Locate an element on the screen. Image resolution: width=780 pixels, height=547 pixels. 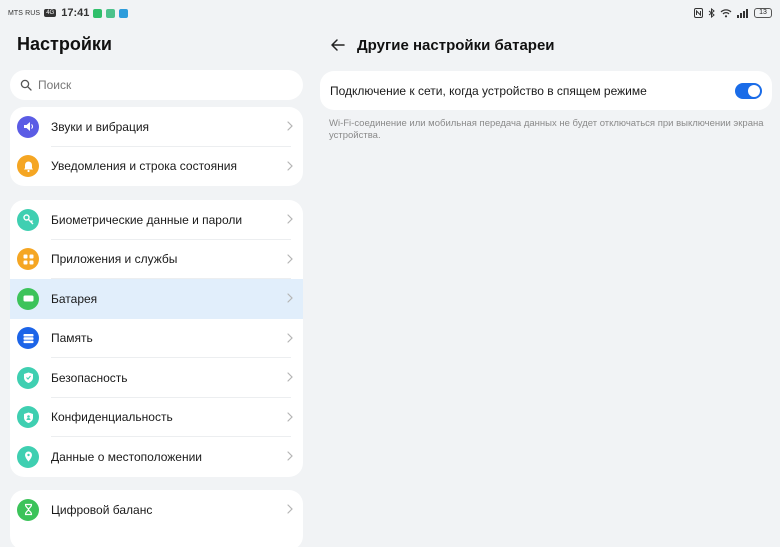
settings-item: Батарея is located at coordinates (156, 299).